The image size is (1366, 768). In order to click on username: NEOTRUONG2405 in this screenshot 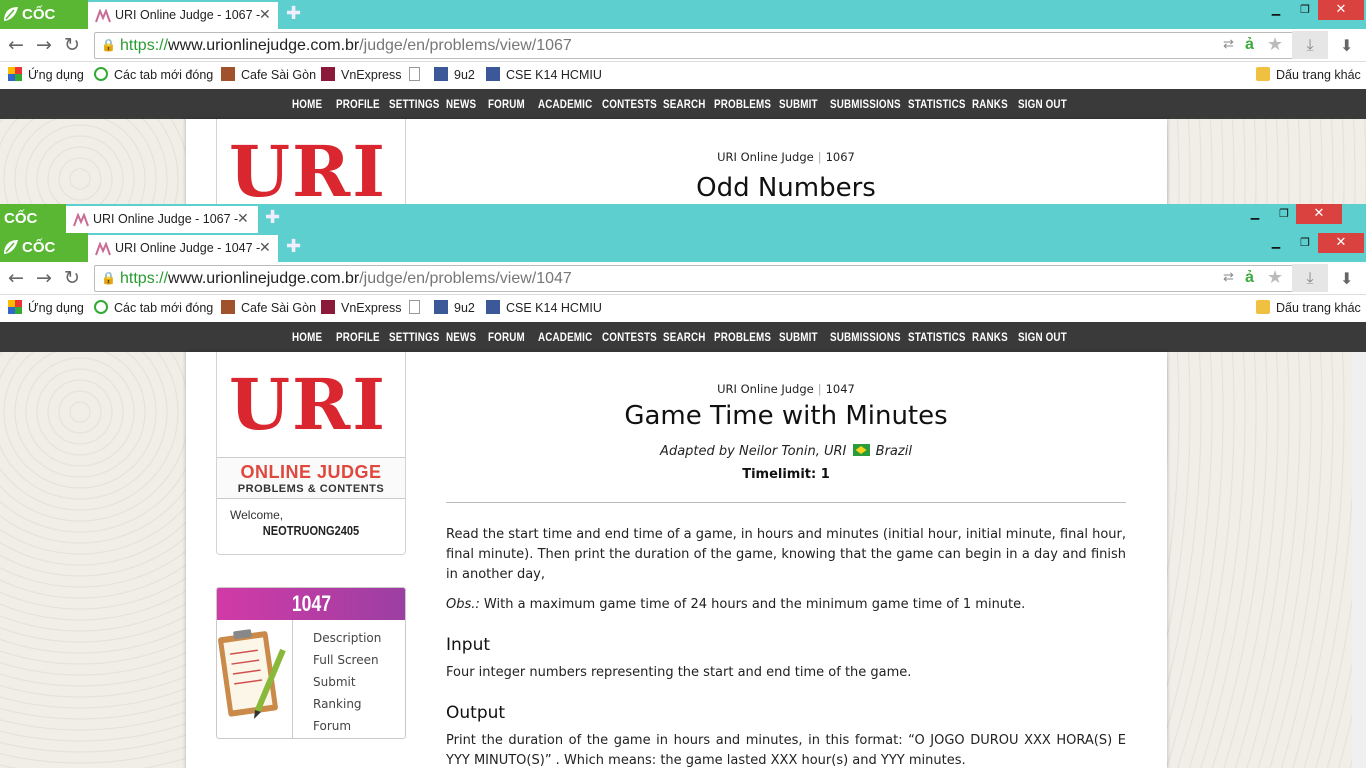, I will do `click(311, 530)`.